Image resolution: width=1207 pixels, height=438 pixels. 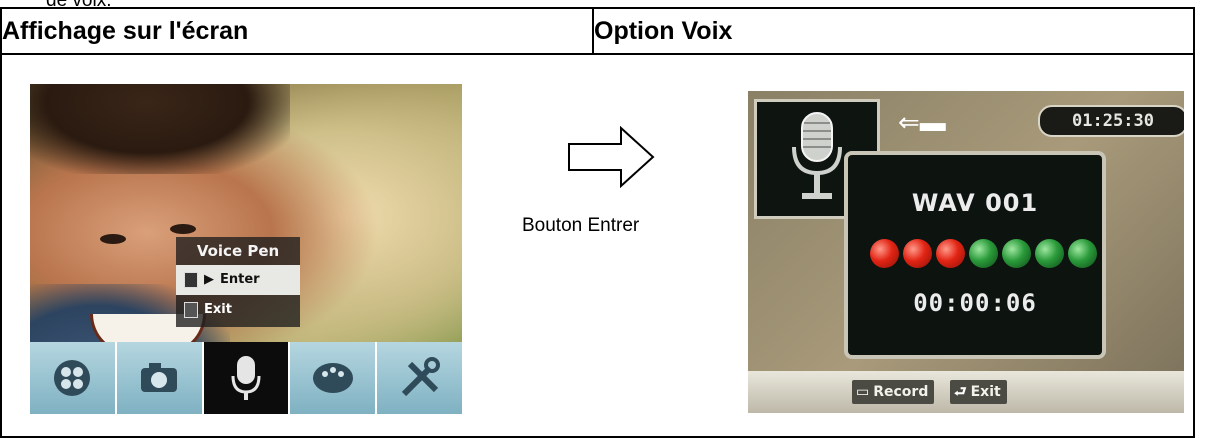 I want to click on return-key-icon: ⮐, so click(x=960, y=392).